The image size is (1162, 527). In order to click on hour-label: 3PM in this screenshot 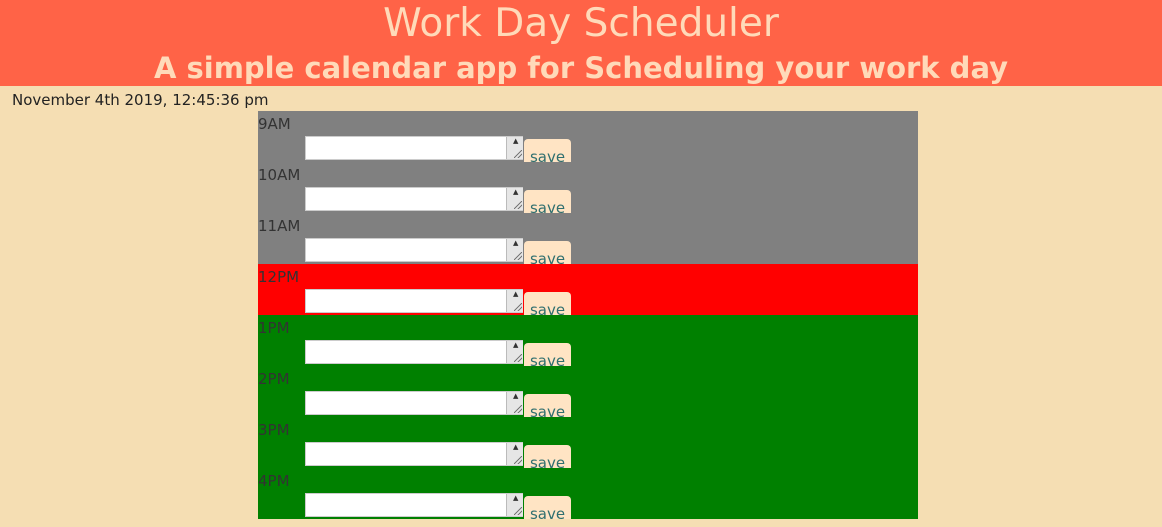, I will do `click(274, 430)`.